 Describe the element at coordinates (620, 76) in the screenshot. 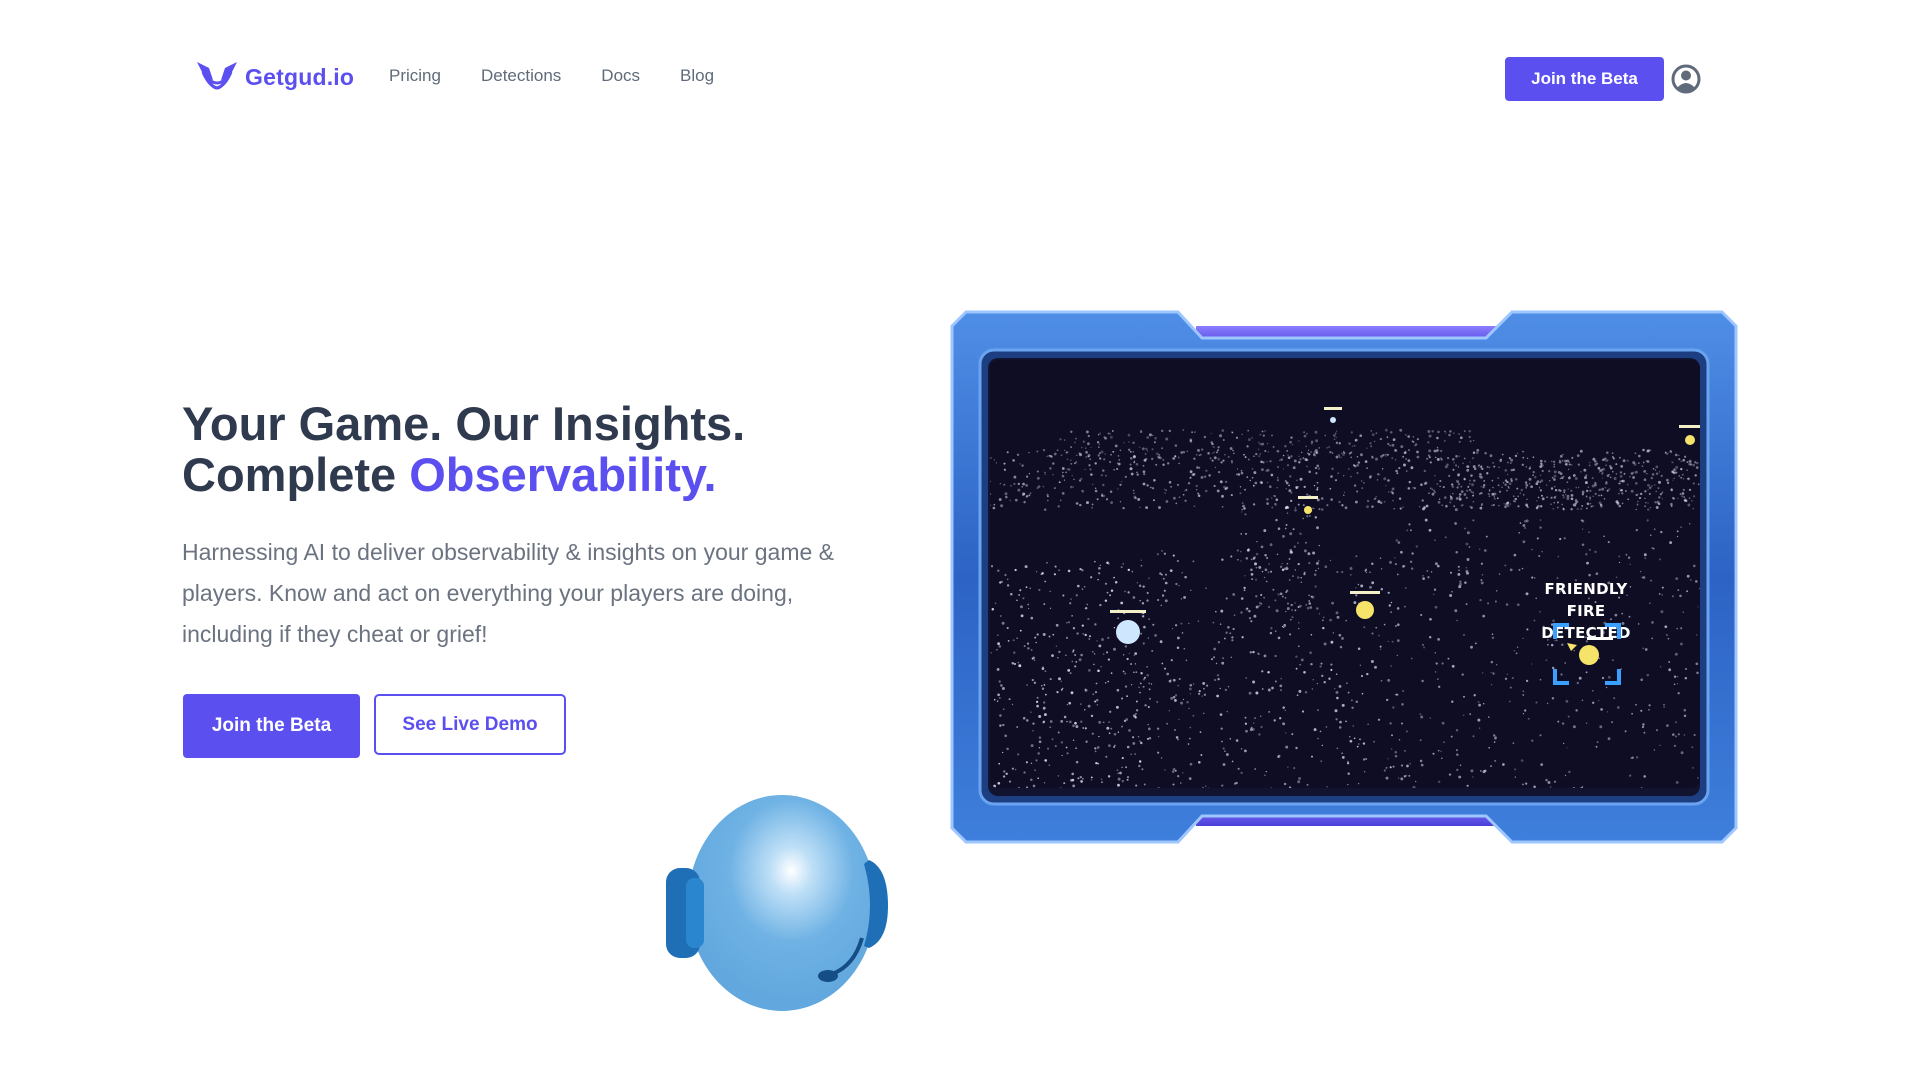

I see `nav-link-docs: Docs` at that location.